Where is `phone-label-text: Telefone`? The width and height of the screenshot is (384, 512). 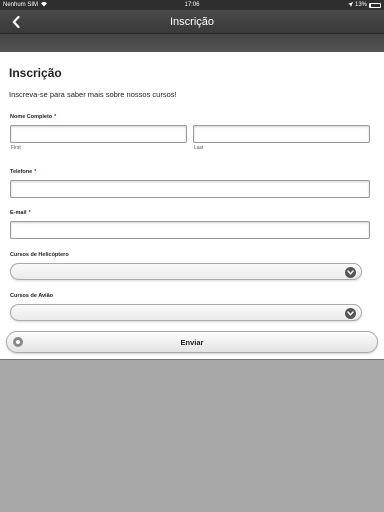
phone-label-text: Telefone is located at coordinates (21, 172).